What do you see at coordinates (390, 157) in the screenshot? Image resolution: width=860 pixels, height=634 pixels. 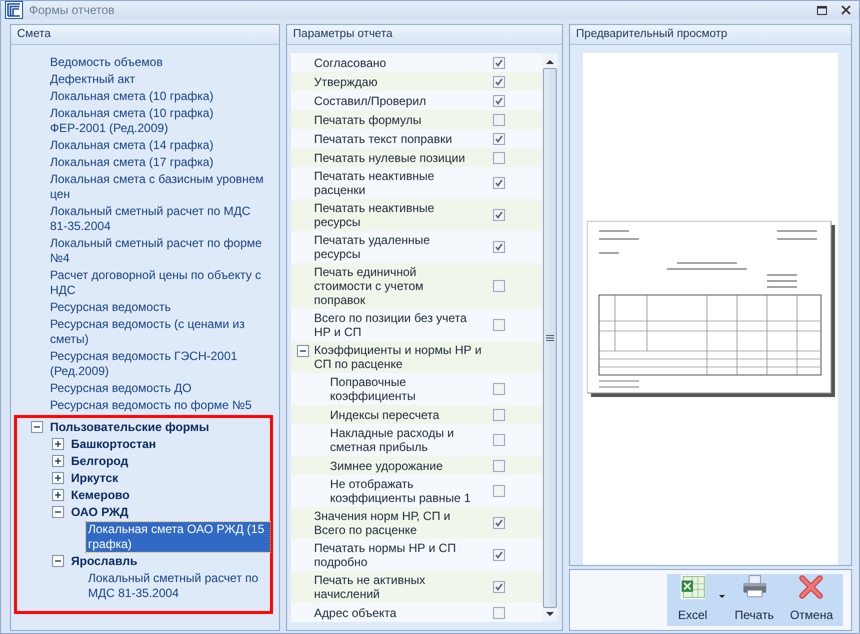 I see `option-label: Печатать нулевые позиции` at bounding box center [390, 157].